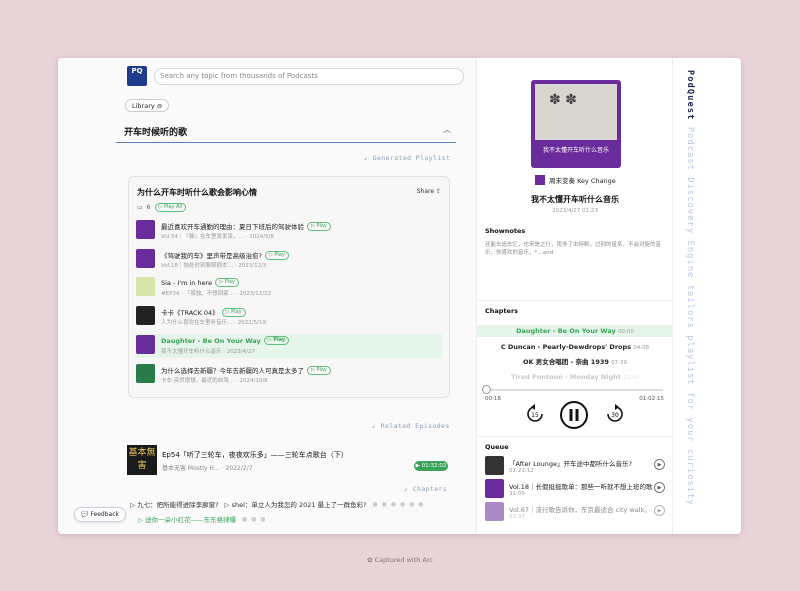 The image size is (800, 591). Describe the element at coordinates (286, 142) in the screenshot. I see `topic-divider` at that location.